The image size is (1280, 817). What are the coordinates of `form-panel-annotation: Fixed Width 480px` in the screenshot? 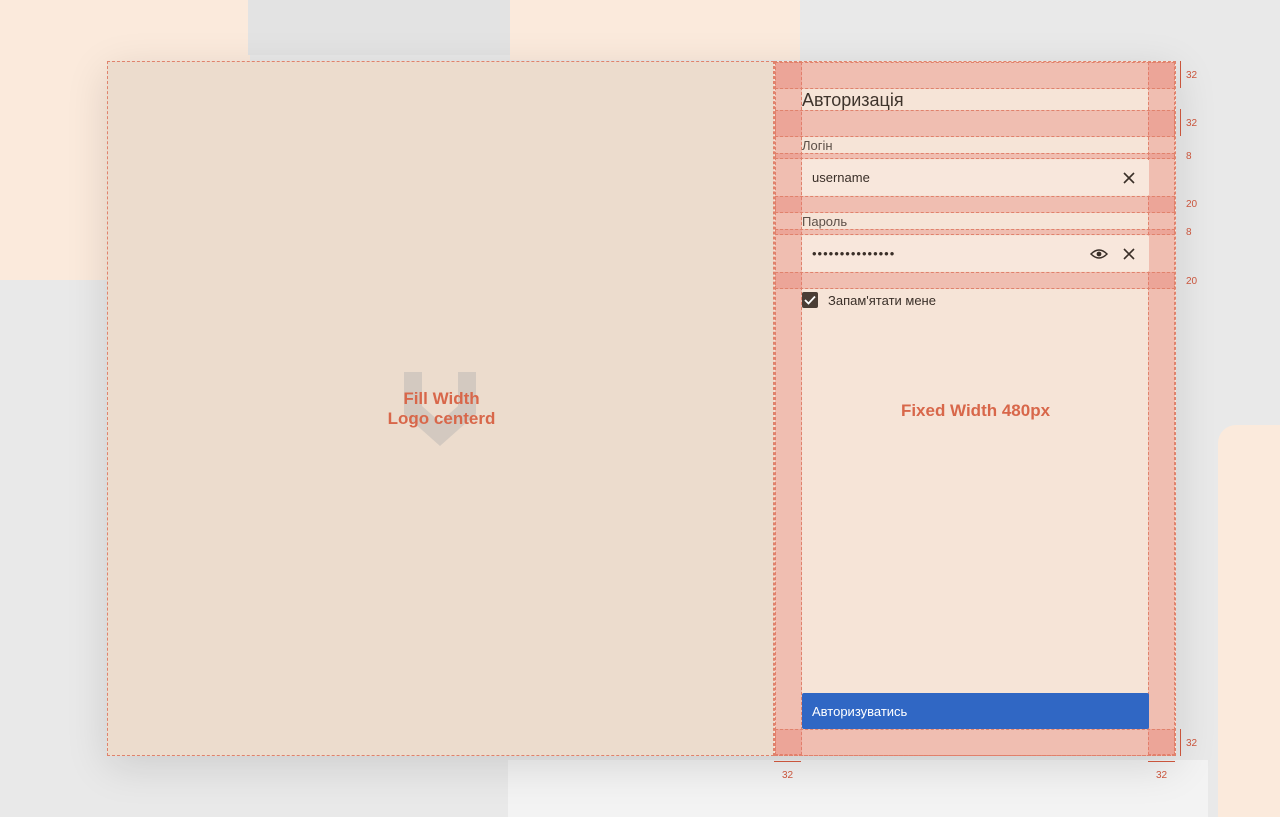 It's located at (975, 410).